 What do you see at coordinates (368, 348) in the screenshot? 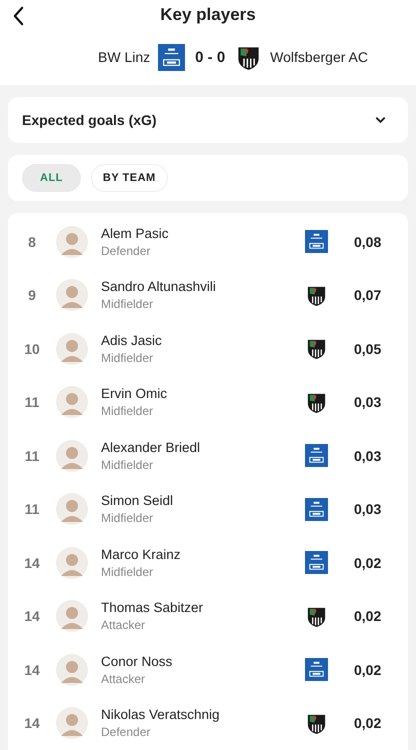
I see `xg-value: 0,05` at bounding box center [368, 348].